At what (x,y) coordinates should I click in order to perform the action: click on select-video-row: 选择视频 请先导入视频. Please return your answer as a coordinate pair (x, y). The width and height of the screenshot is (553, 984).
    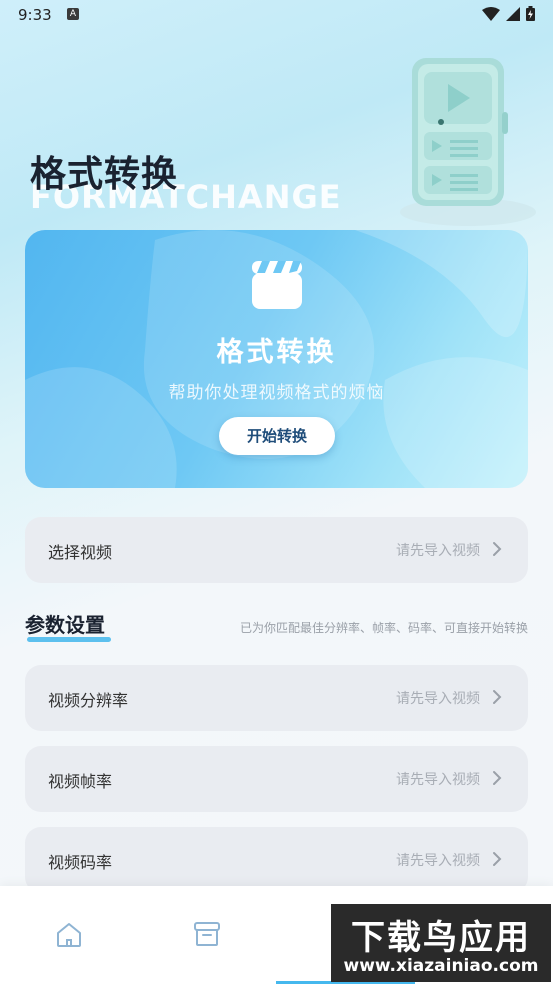
    Looking at the image, I should click on (276, 550).